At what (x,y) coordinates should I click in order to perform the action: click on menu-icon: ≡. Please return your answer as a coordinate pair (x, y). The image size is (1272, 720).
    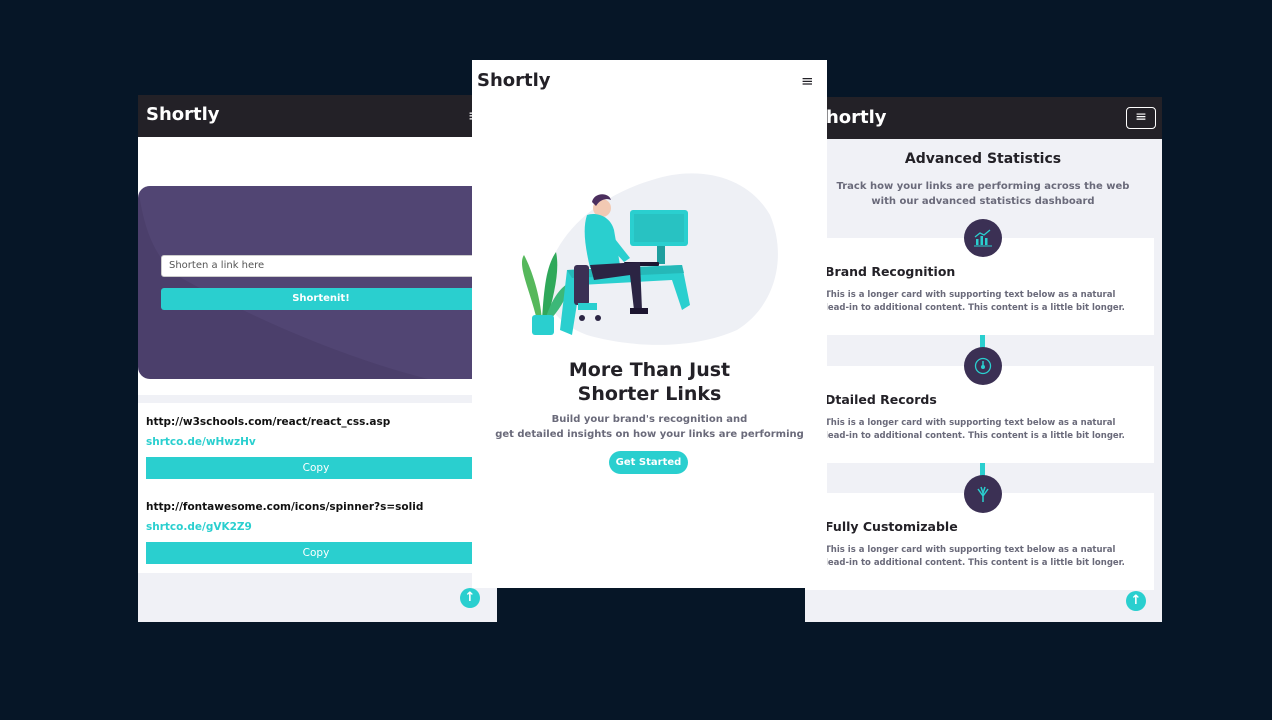
    Looking at the image, I should click on (807, 81).